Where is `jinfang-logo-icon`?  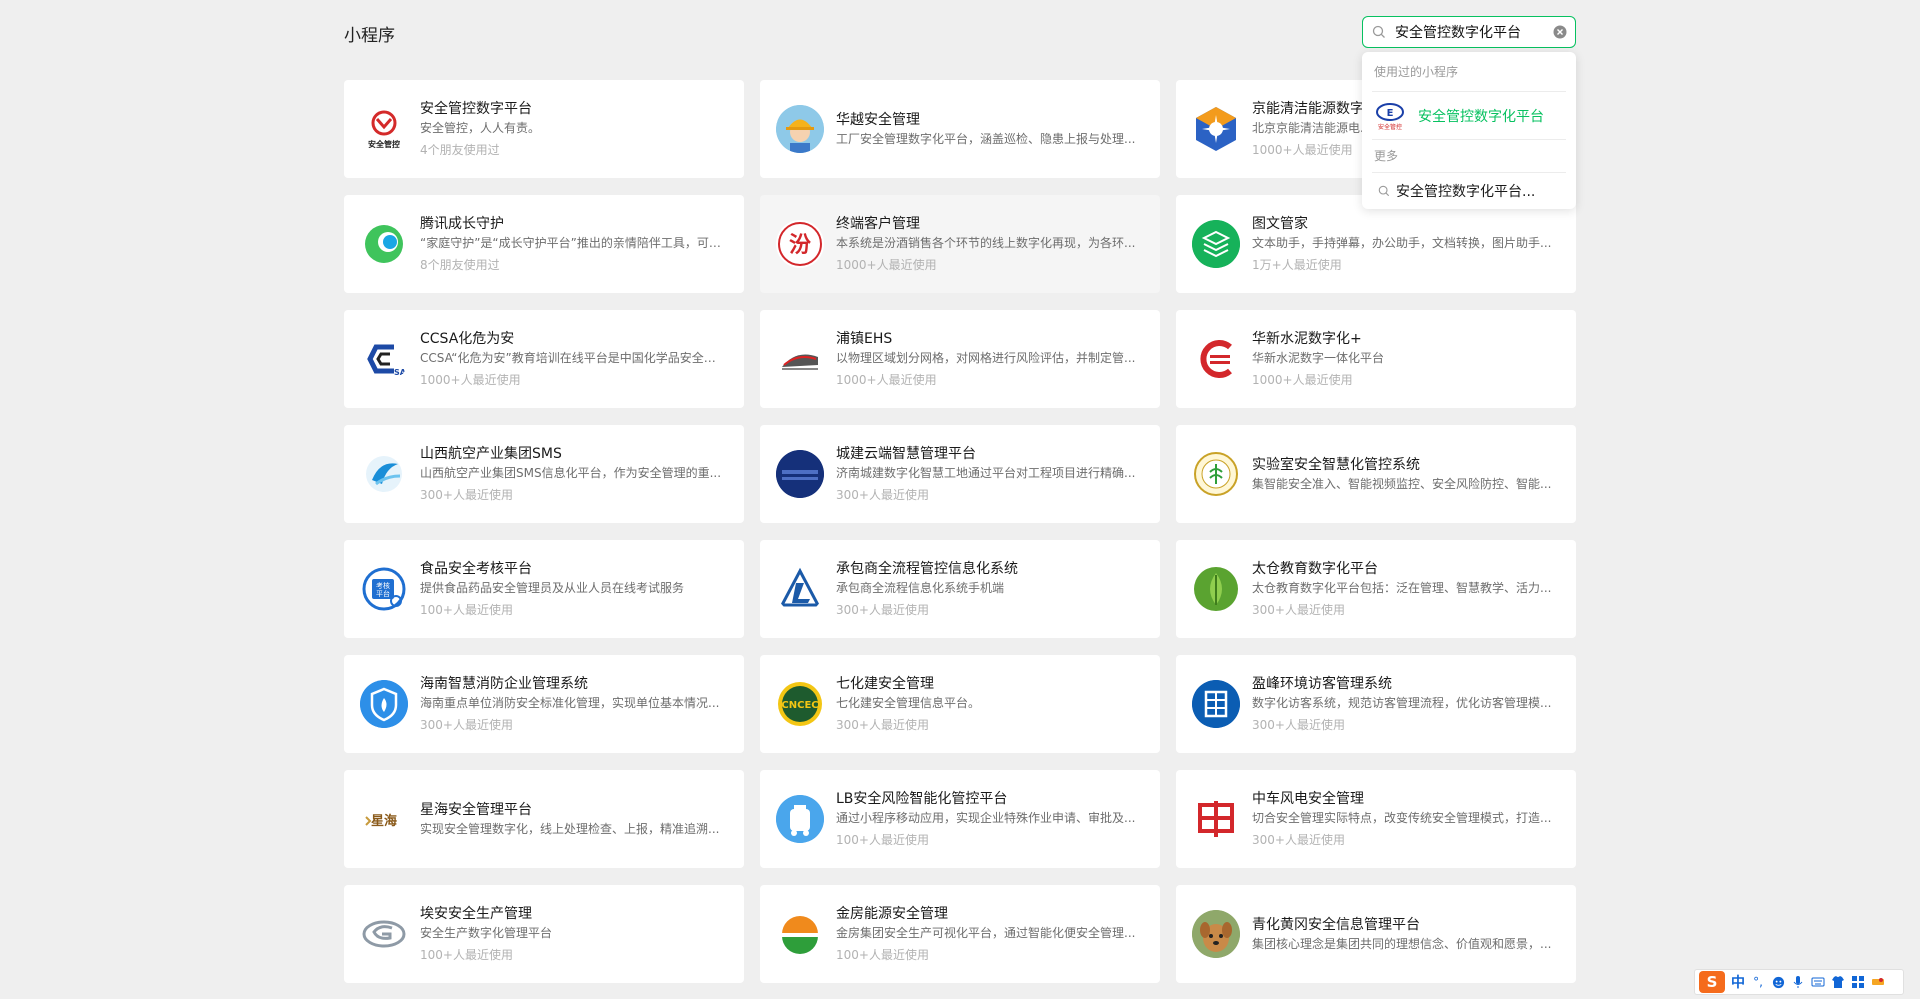 jinfang-logo-icon is located at coordinates (800, 934).